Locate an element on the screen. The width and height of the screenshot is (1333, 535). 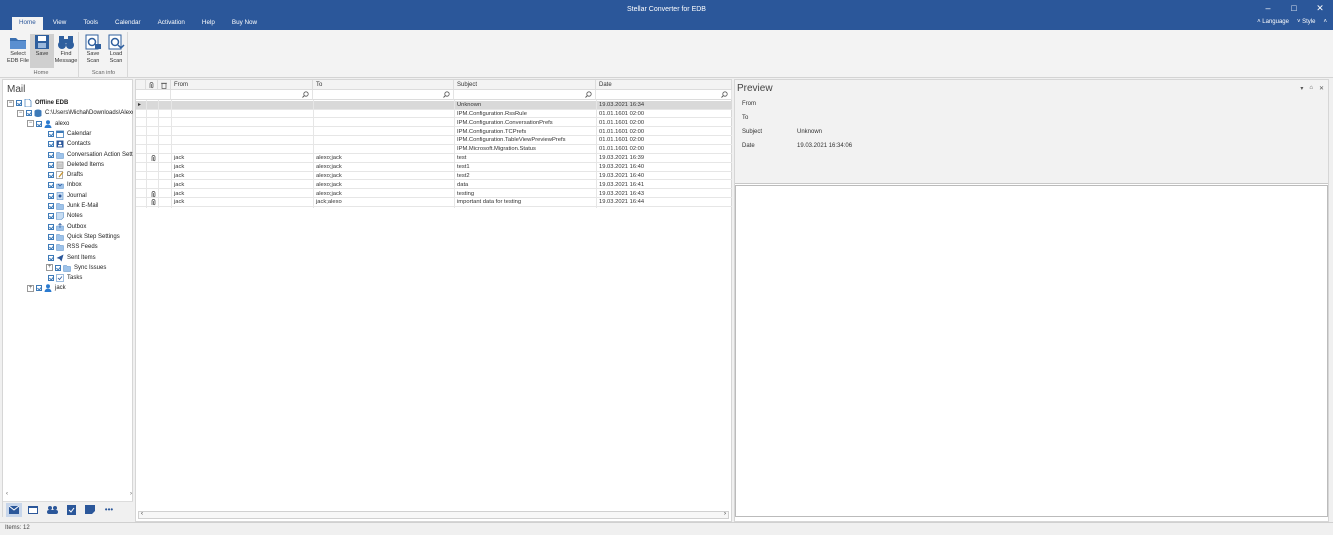
save-scan-button: Save Scan is located at coordinates (93, 49).